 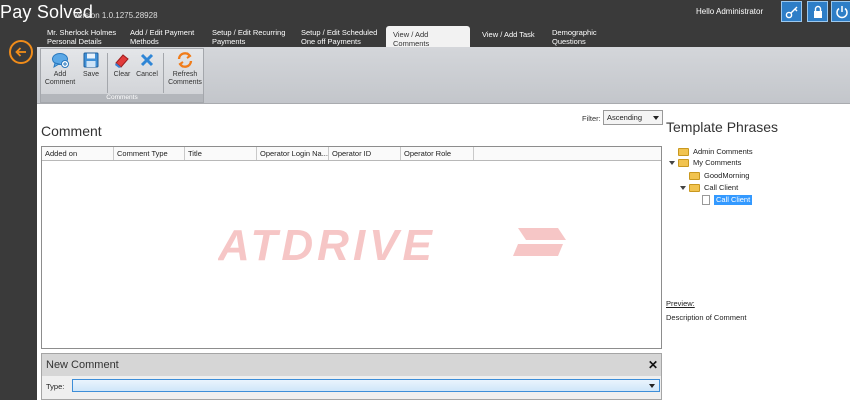 I want to click on refresh-label-2: Comments, so click(x=185, y=82).